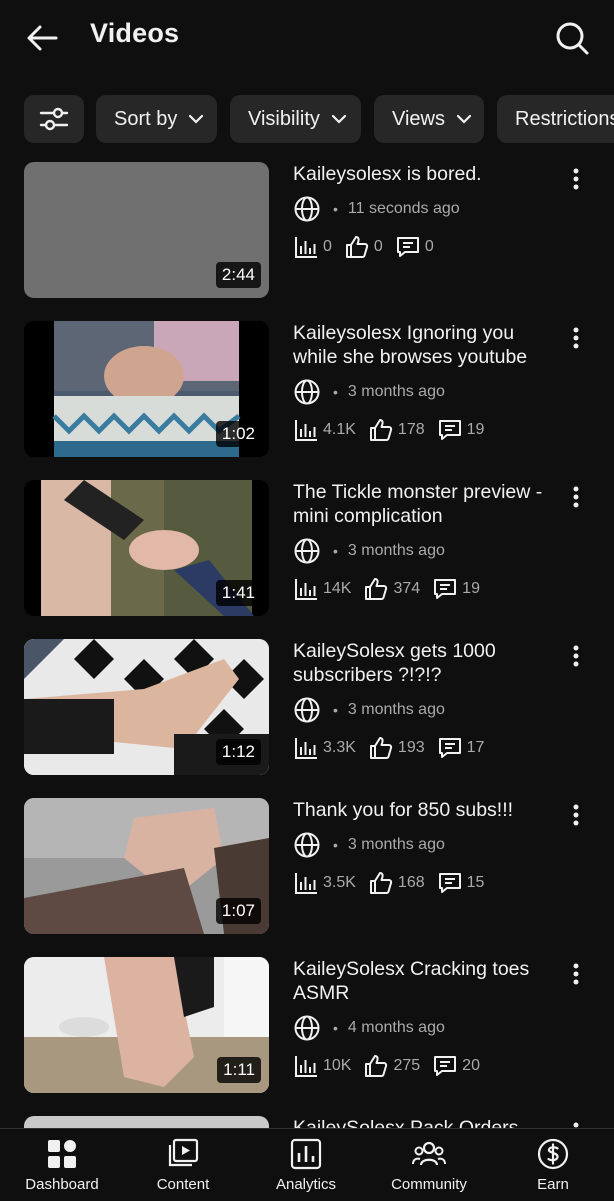 The width and height of the screenshot is (614, 1201). What do you see at coordinates (428, 174) in the screenshot?
I see `video-title: Kaileysolesx is bored.` at bounding box center [428, 174].